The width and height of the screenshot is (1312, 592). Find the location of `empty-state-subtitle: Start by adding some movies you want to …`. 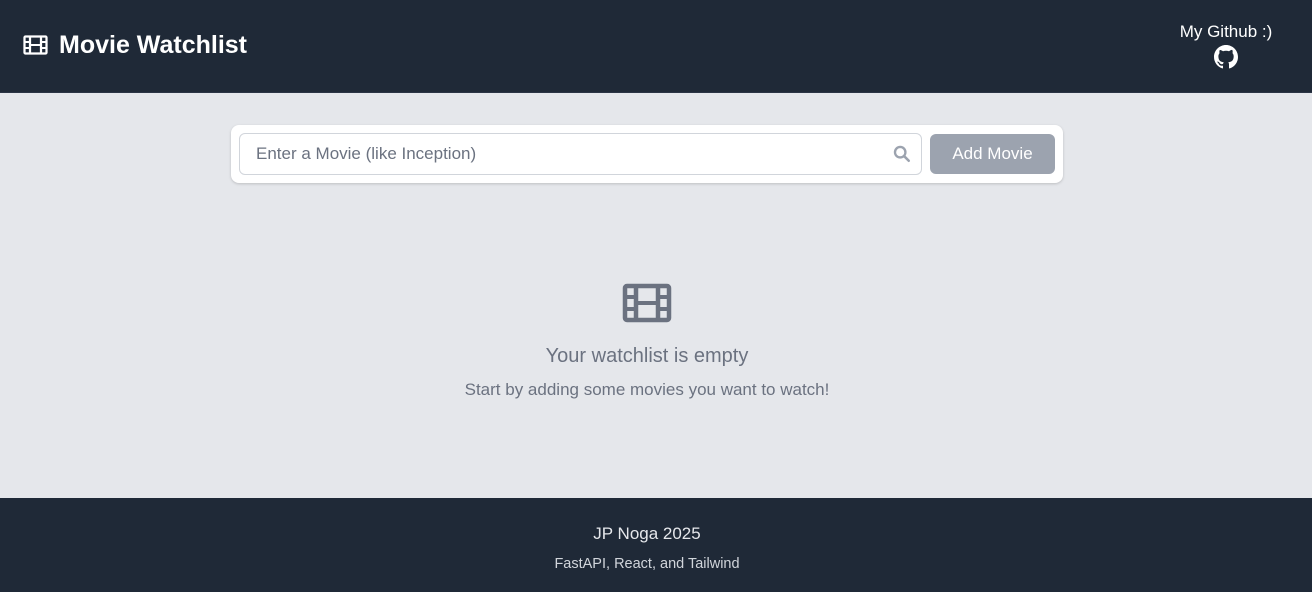

empty-state-subtitle: Start by adding some movies you want to … is located at coordinates (647, 389).